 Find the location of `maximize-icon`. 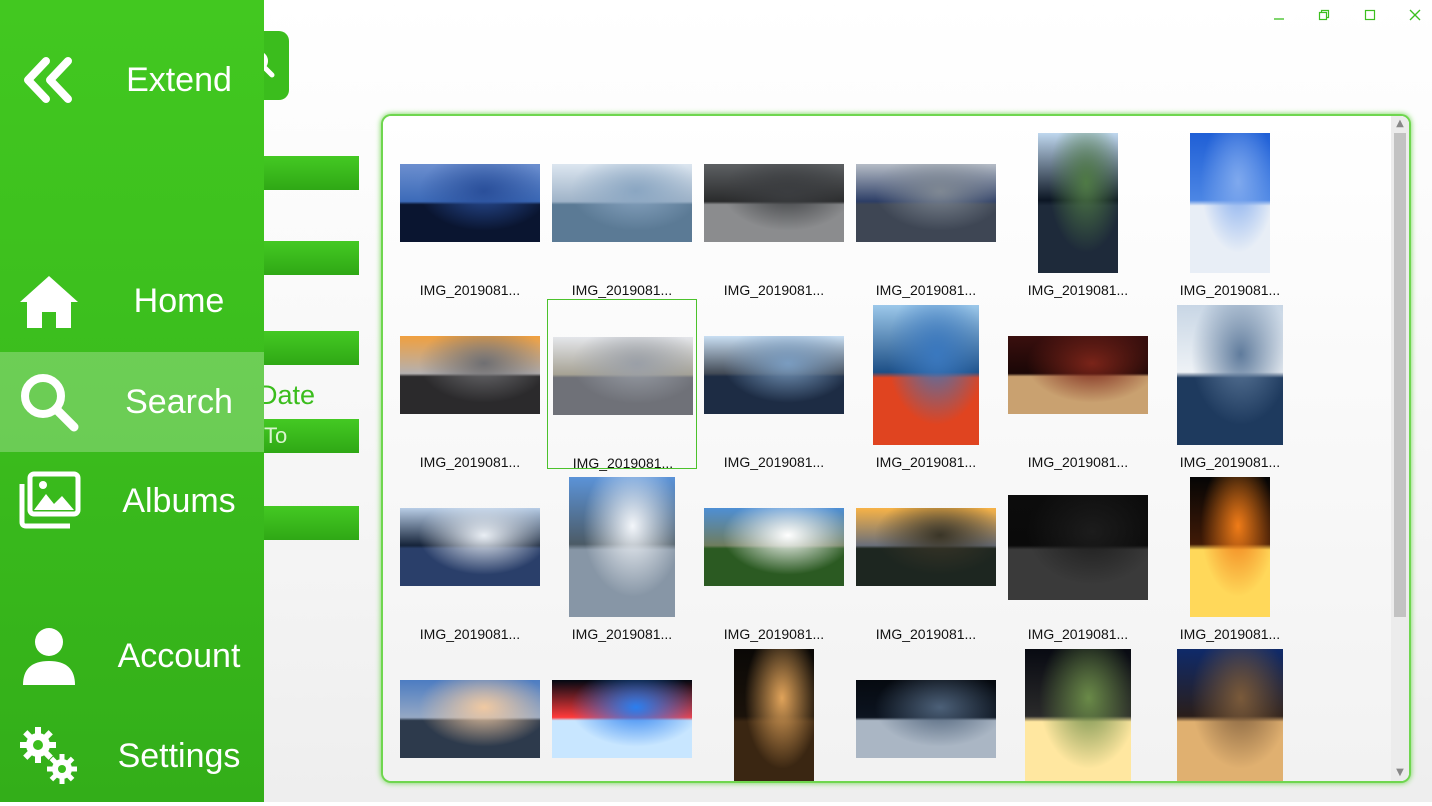

maximize-icon is located at coordinates (1370, 15).